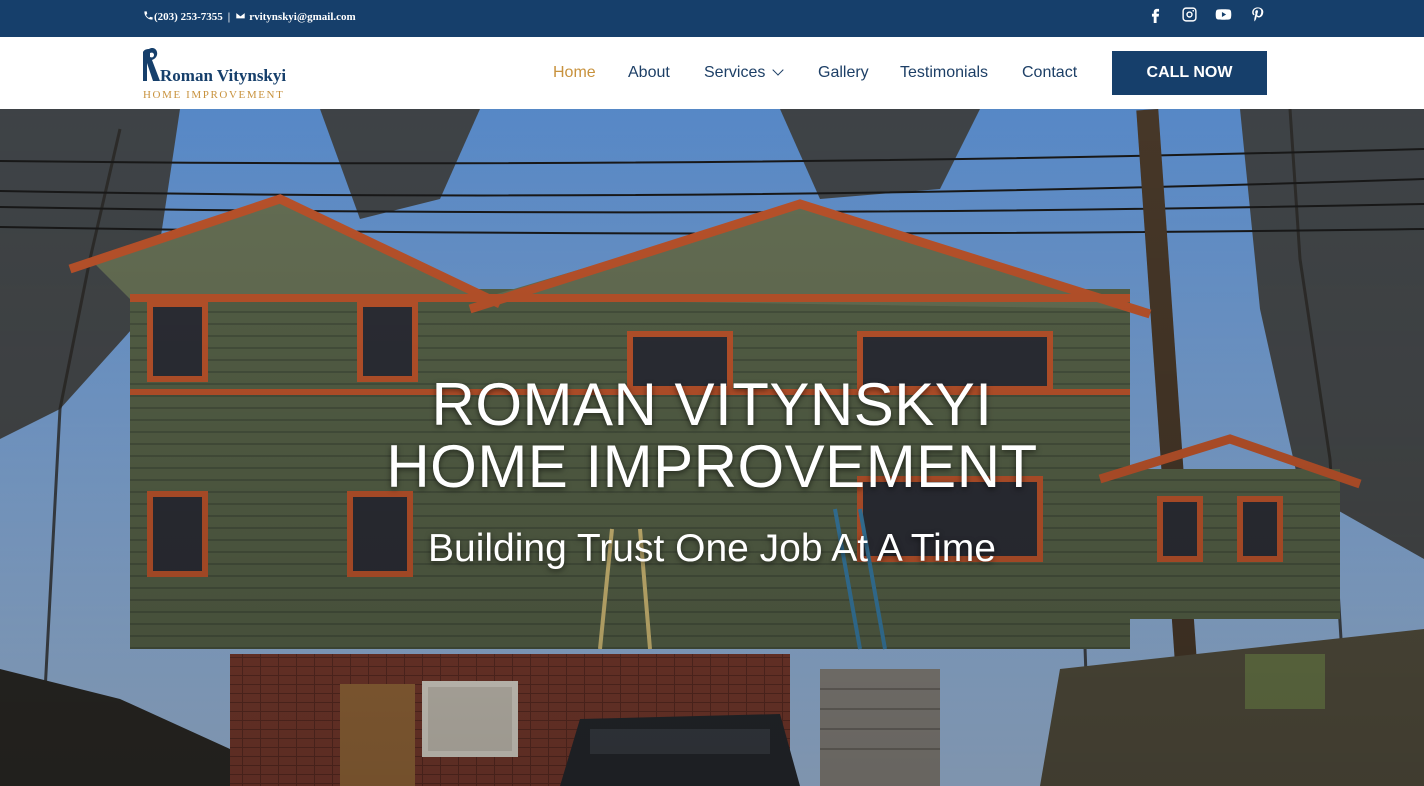  I want to click on facebook-icon, so click(1155, 14).